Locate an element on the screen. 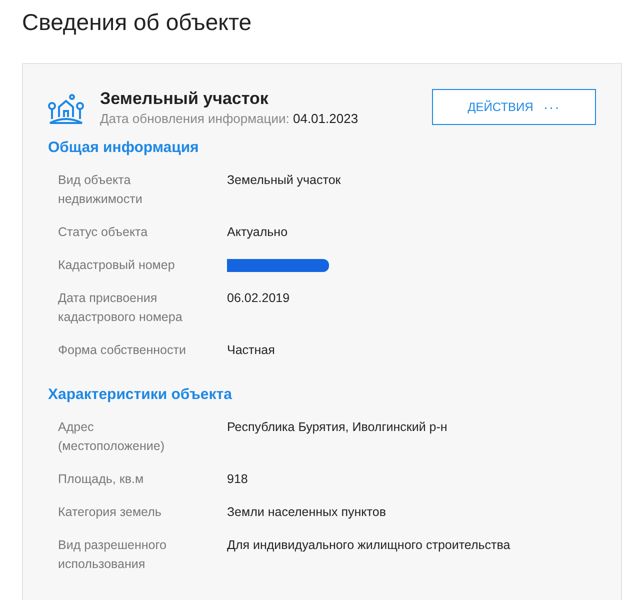  field-value: Актуально is located at coordinates (257, 232).